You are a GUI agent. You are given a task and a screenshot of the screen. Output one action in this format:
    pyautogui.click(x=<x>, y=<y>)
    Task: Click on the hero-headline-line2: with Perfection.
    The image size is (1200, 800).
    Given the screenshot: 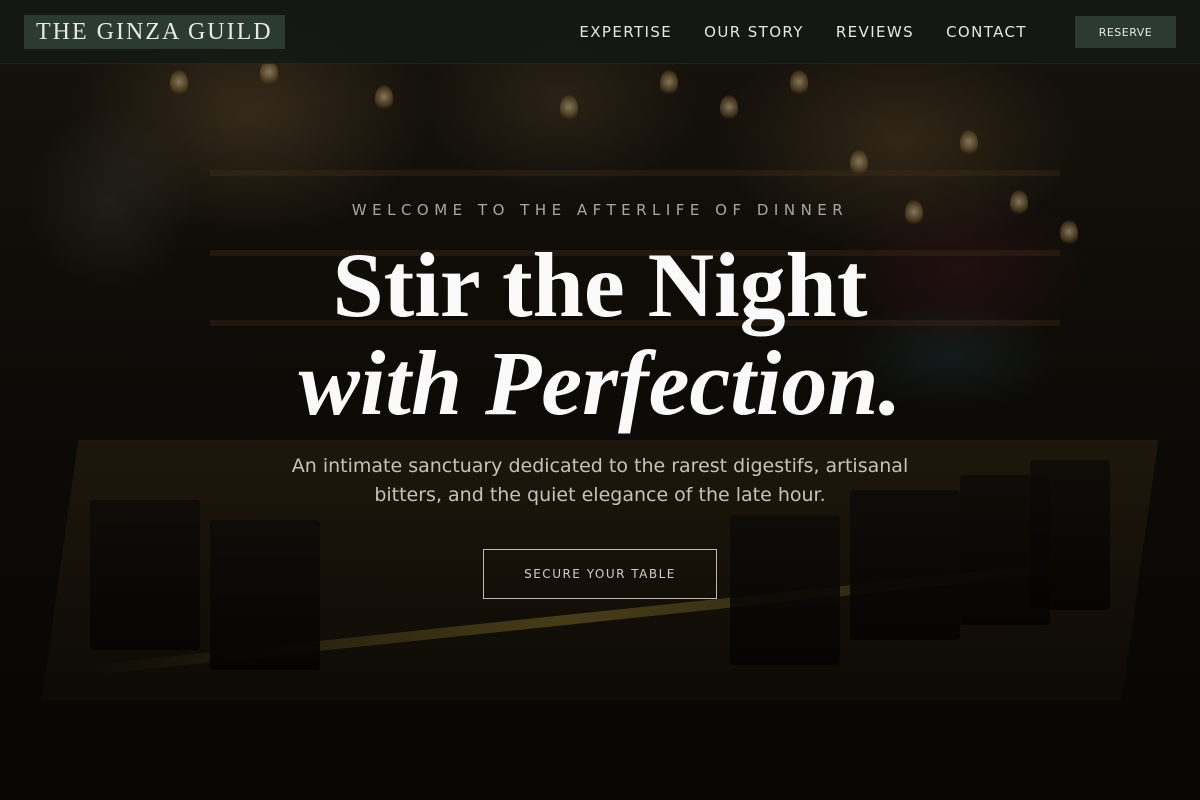 What is the action you would take?
    pyautogui.click(x=600, y=383)
    